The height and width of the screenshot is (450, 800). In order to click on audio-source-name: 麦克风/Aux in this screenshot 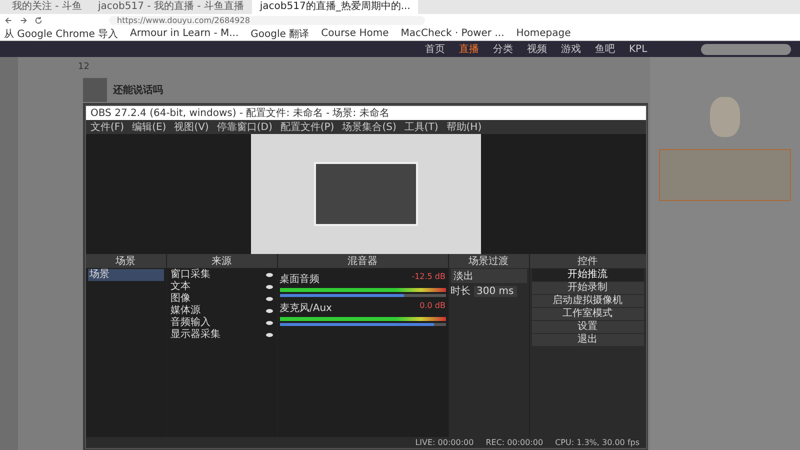, I will do `click(306, 308)`.